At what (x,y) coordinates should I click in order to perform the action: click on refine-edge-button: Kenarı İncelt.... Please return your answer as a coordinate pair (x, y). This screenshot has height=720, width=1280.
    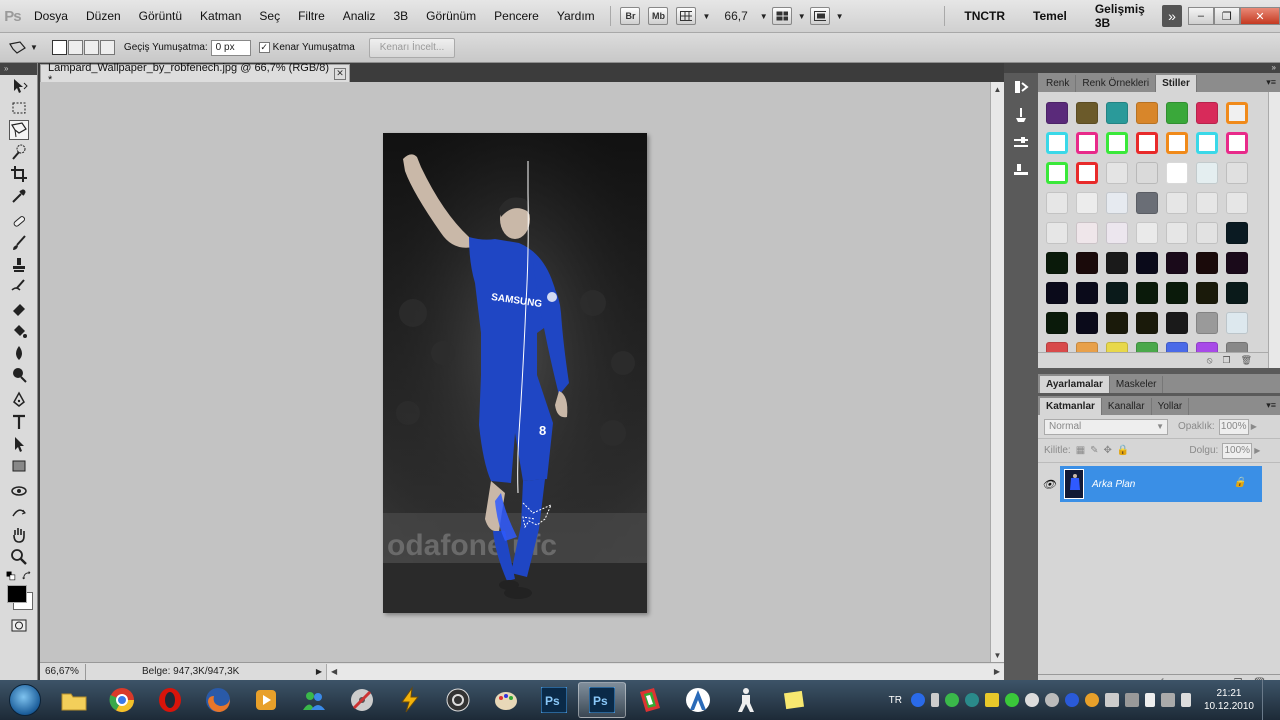
    Looking at the image, I should click on (412, 47).